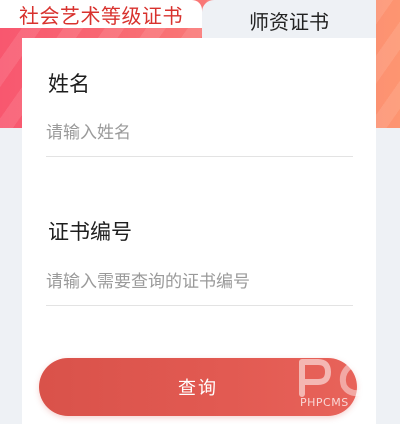 This screenshot has height=424, width=400. What do you see at coordinates (199, 286) in the screenshot?
I see `certificate-number-input` at bounding box center [199, 286].